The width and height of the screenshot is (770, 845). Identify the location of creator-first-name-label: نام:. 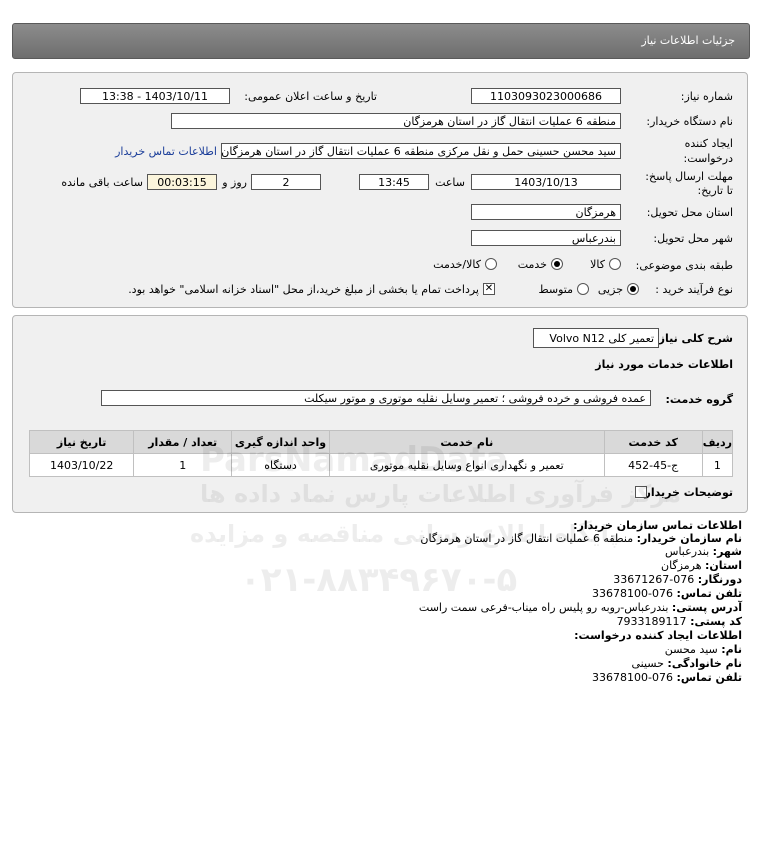
(731, 649).